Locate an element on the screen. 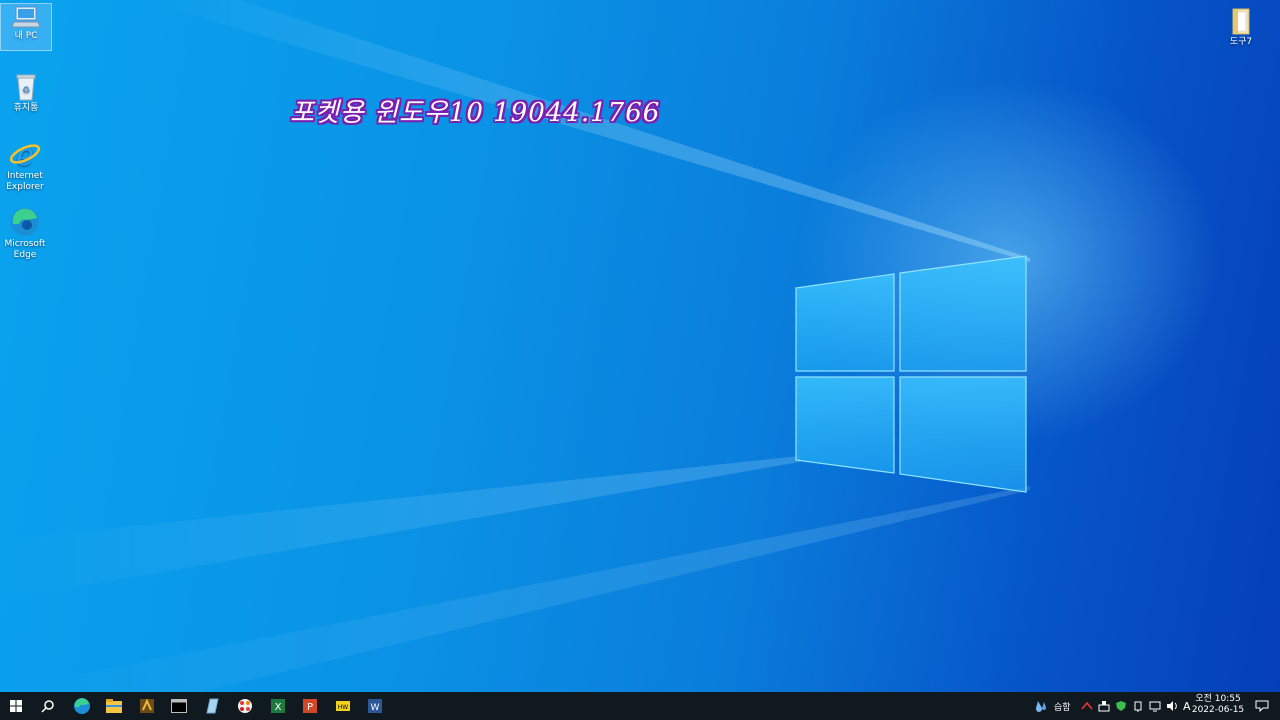 The height and width of the screenshot is (720, 1280). paint-icon is located at coordinates (245, 706).